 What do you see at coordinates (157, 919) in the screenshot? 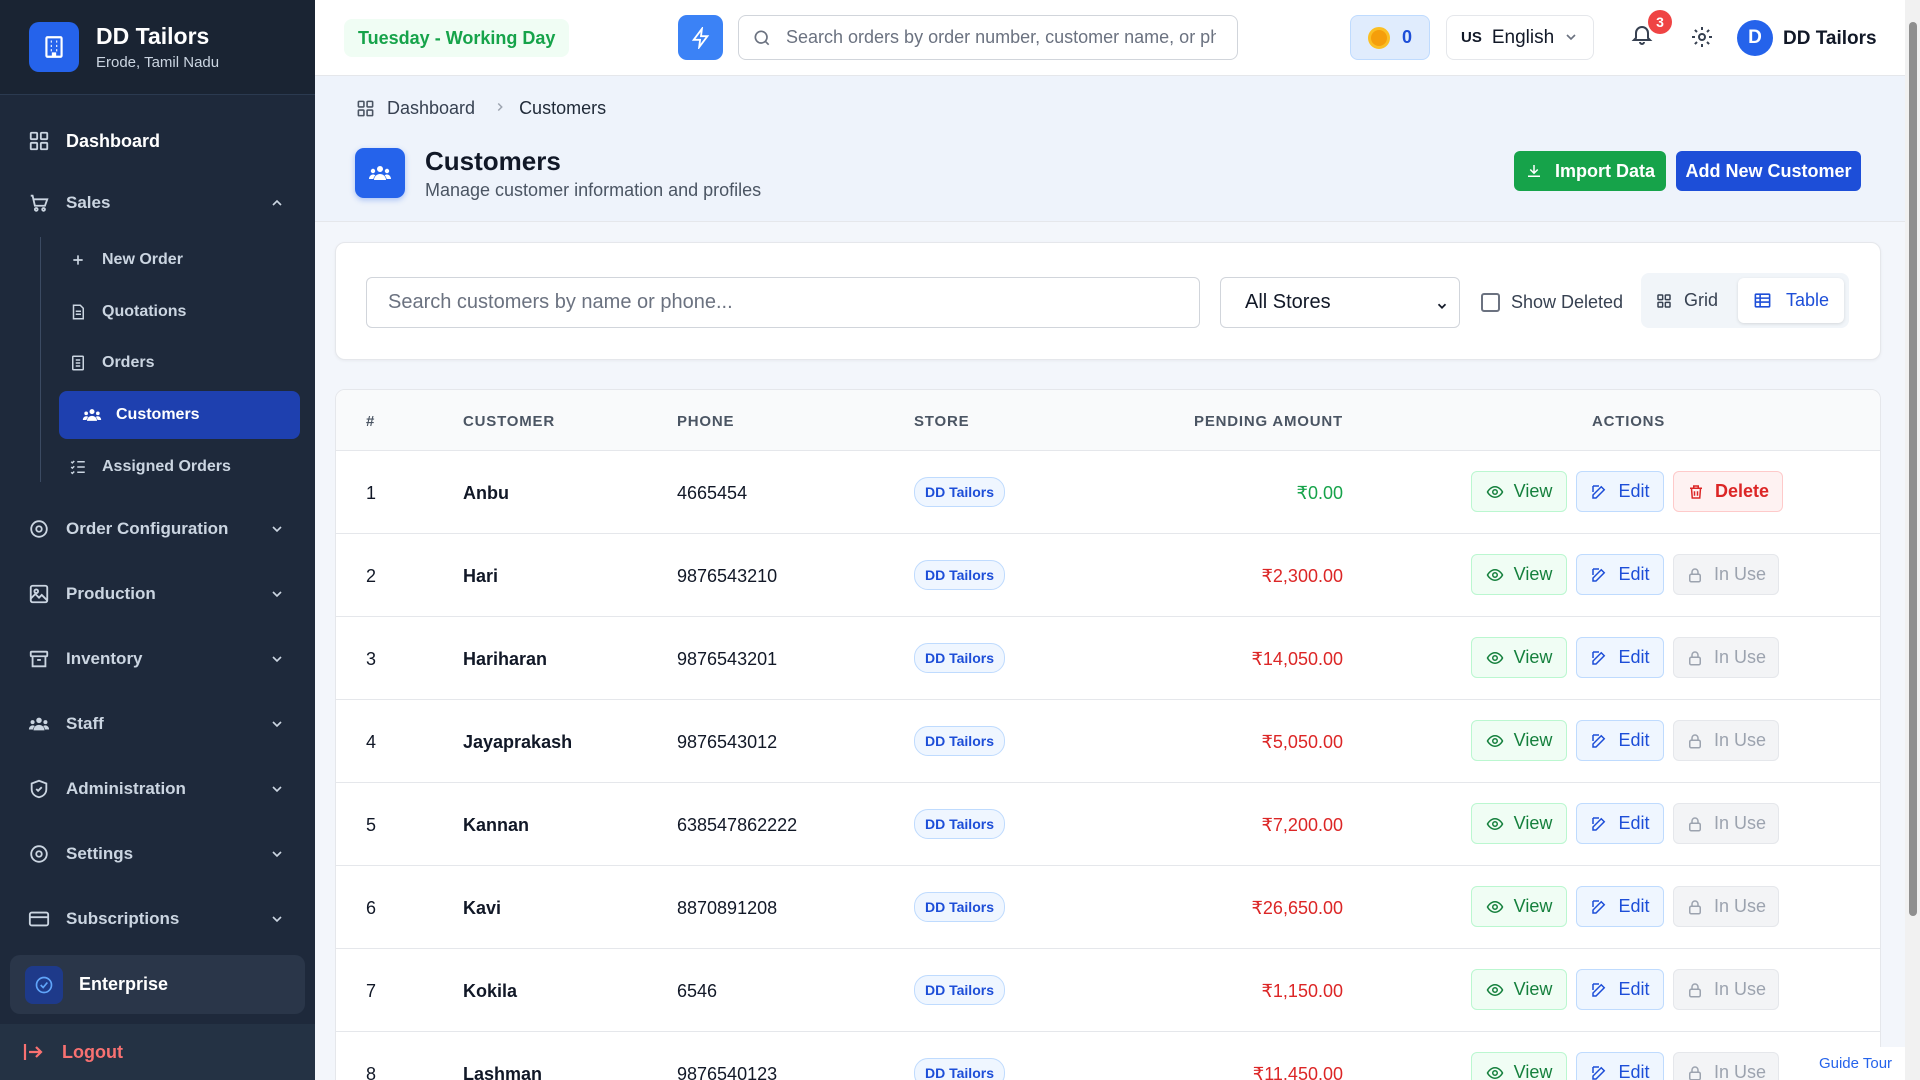
I see `sidebar-item-subscriptions: Subscriptions` at bounding box center [157, 919].